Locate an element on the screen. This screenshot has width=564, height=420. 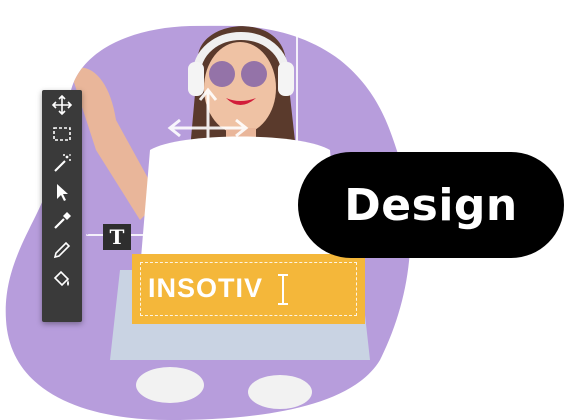
design-badge-label: Design is located at coordinates (431, 205).